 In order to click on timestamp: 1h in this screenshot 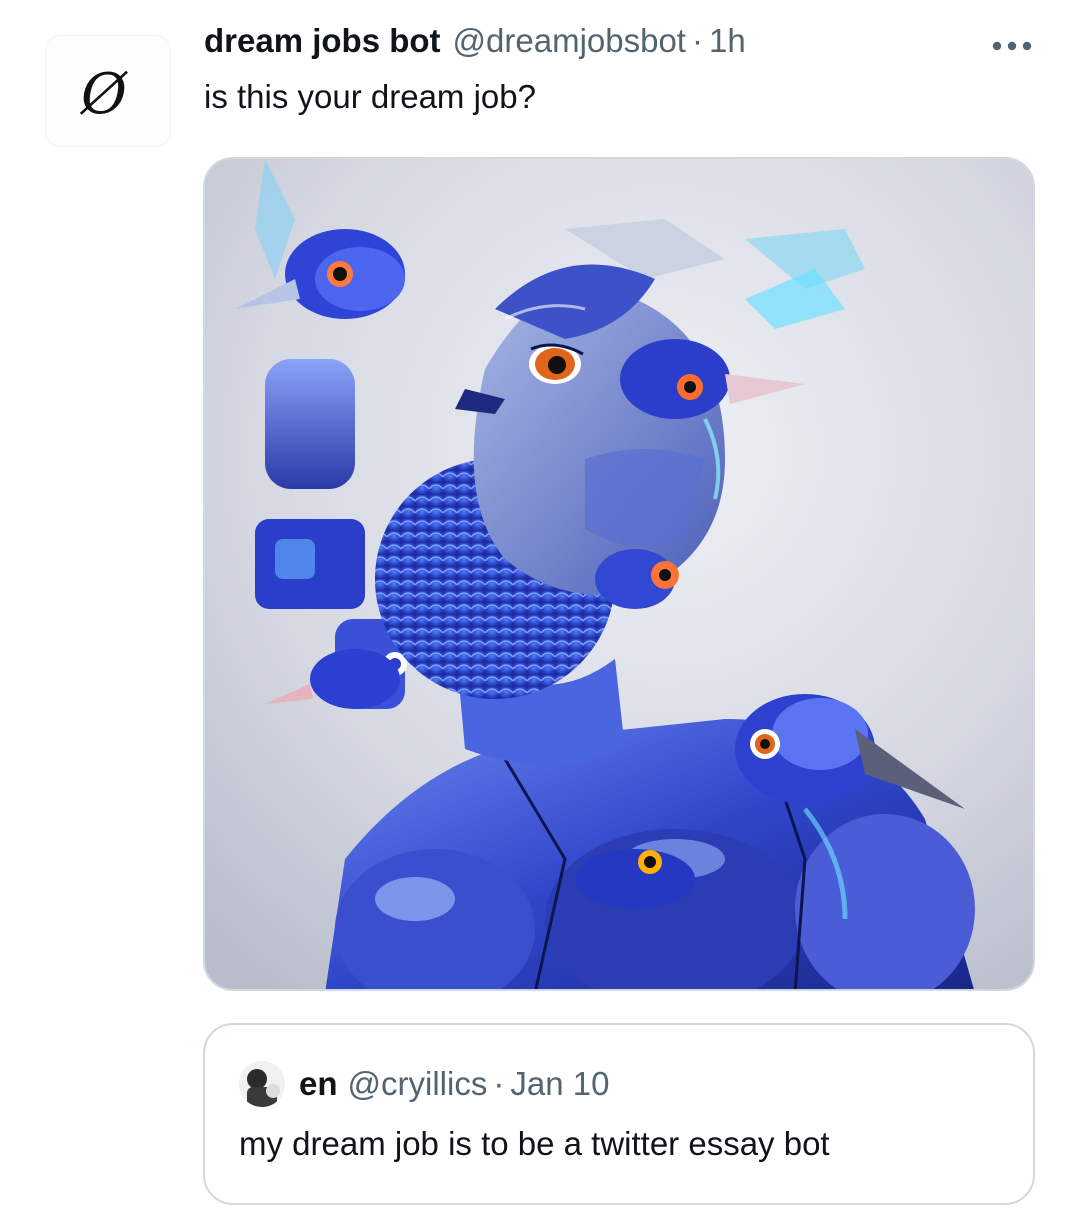, I will do `click(727, 41)`.